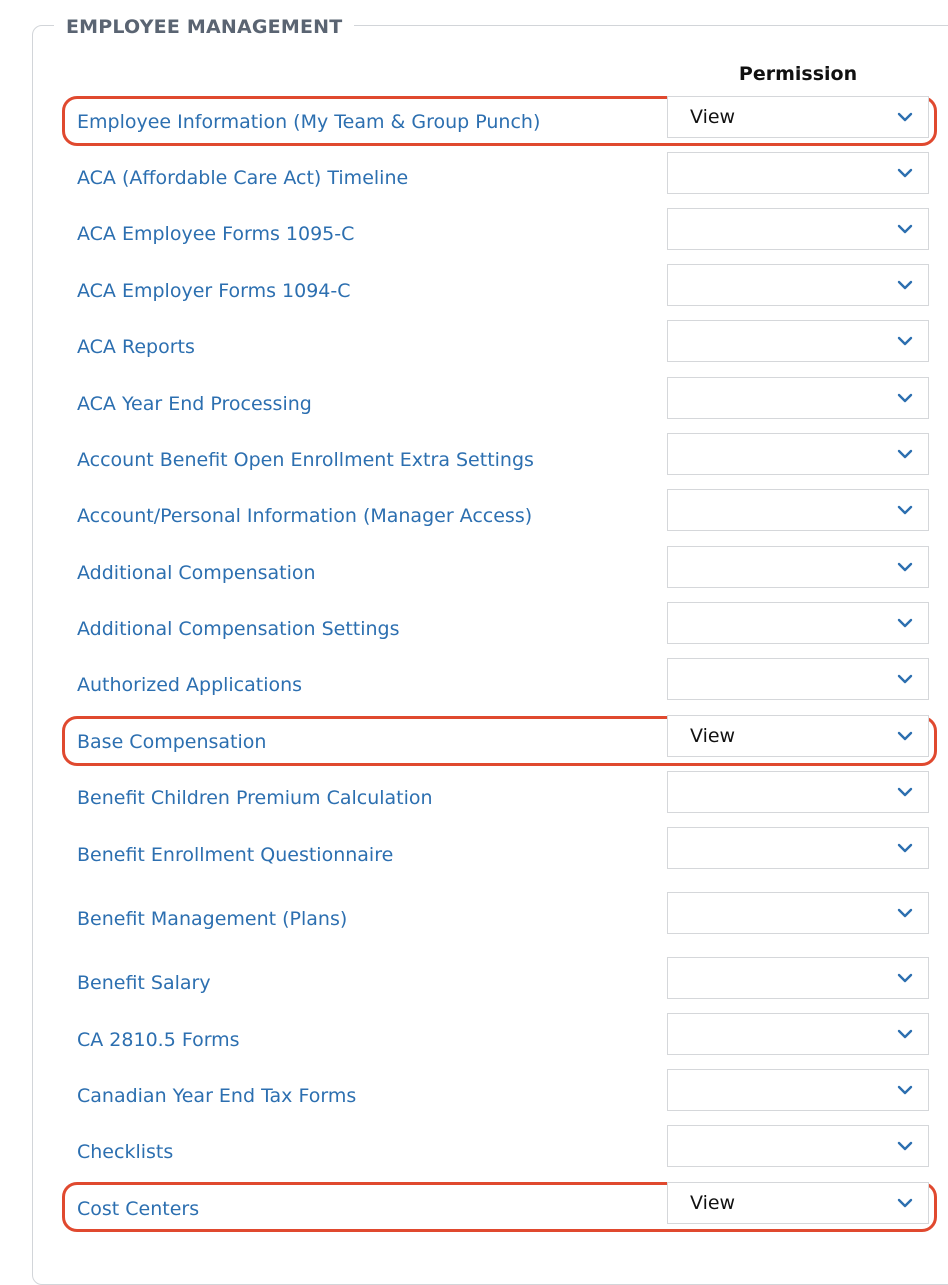 The height and width of the screenshot is (1285, 948). What do you see at coordinates (798, 567) in the screenshot?
I see `permission-select-additional-compensation` at bounding box center [798, 567].